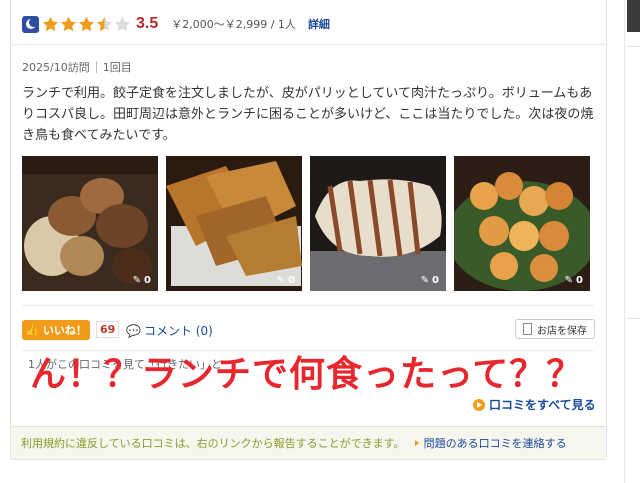 Image resolution: width=640 pixels, height=483 pixels. What do you see at coordinates (133, 330) in the screenshot?
I see `comment-bubble-icon: 💬` at bounding box center [133, 330].